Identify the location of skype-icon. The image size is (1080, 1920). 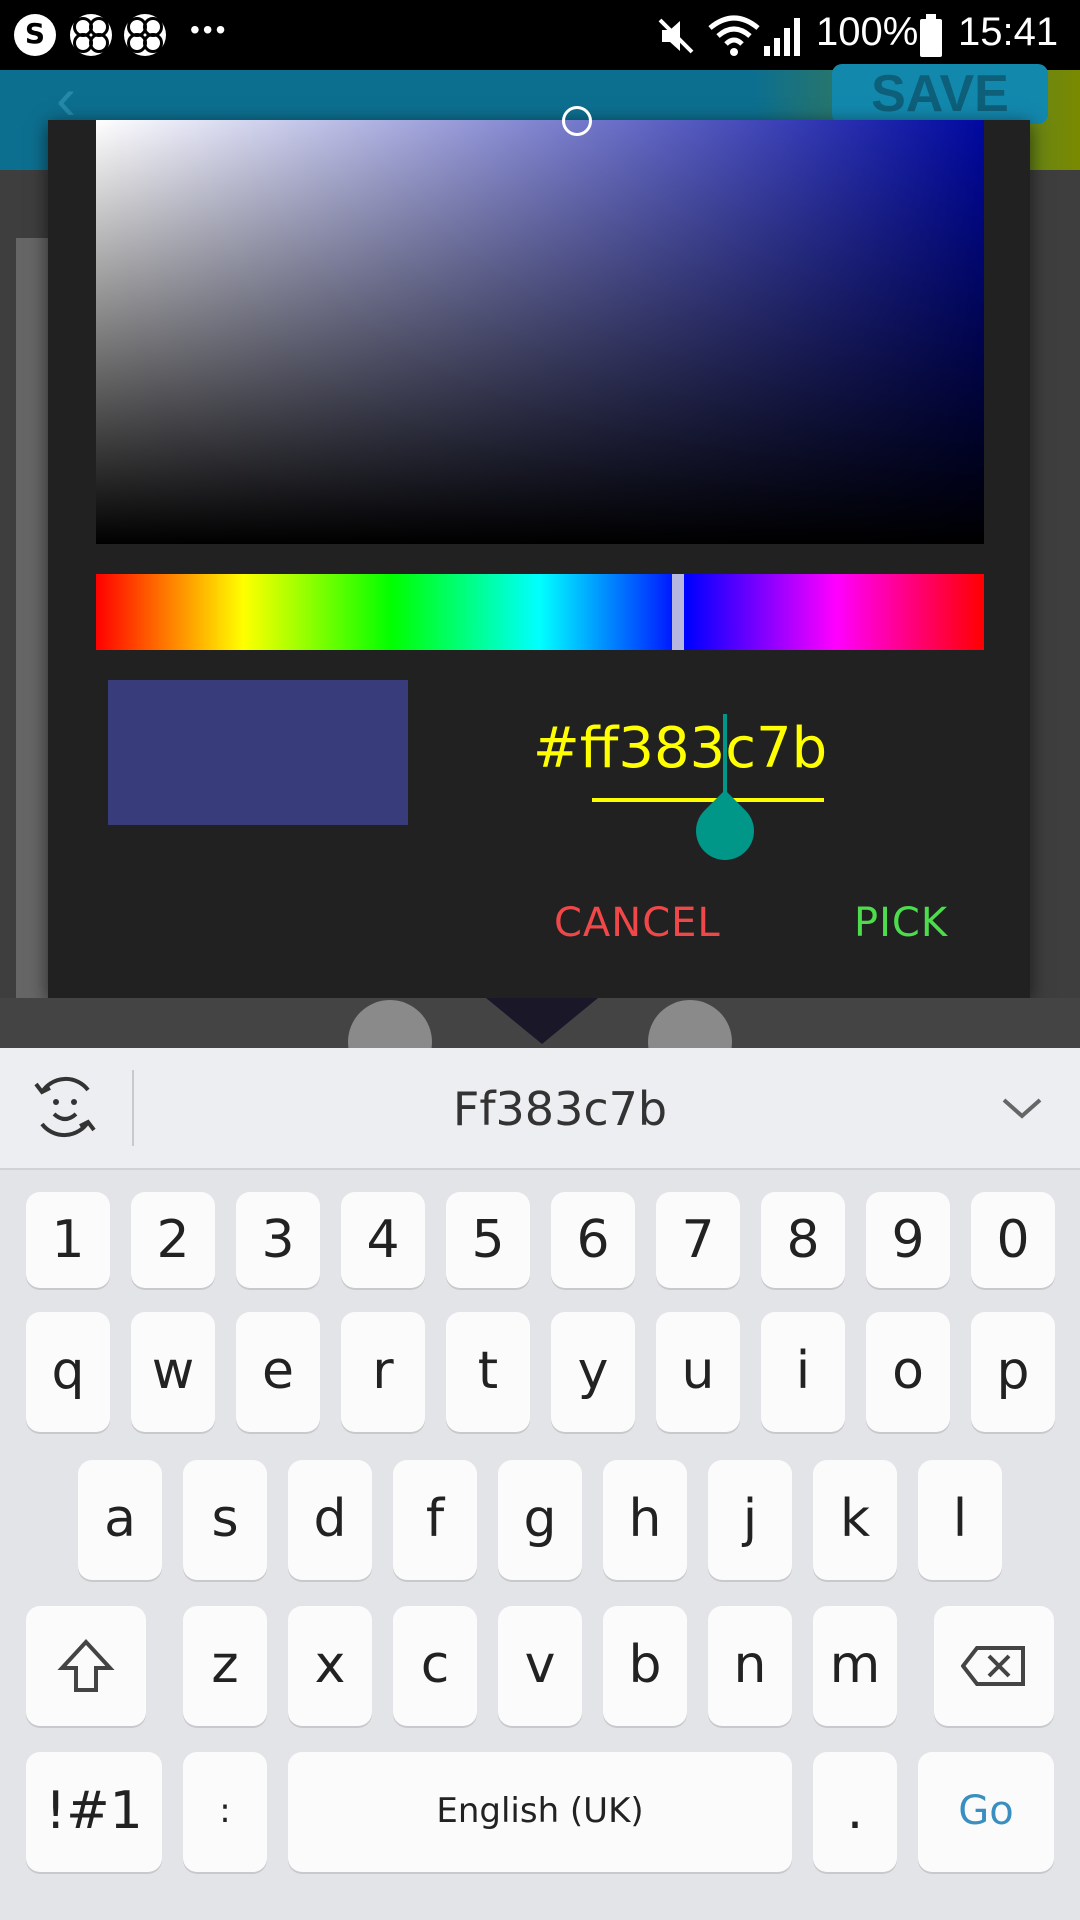
(35, 35).